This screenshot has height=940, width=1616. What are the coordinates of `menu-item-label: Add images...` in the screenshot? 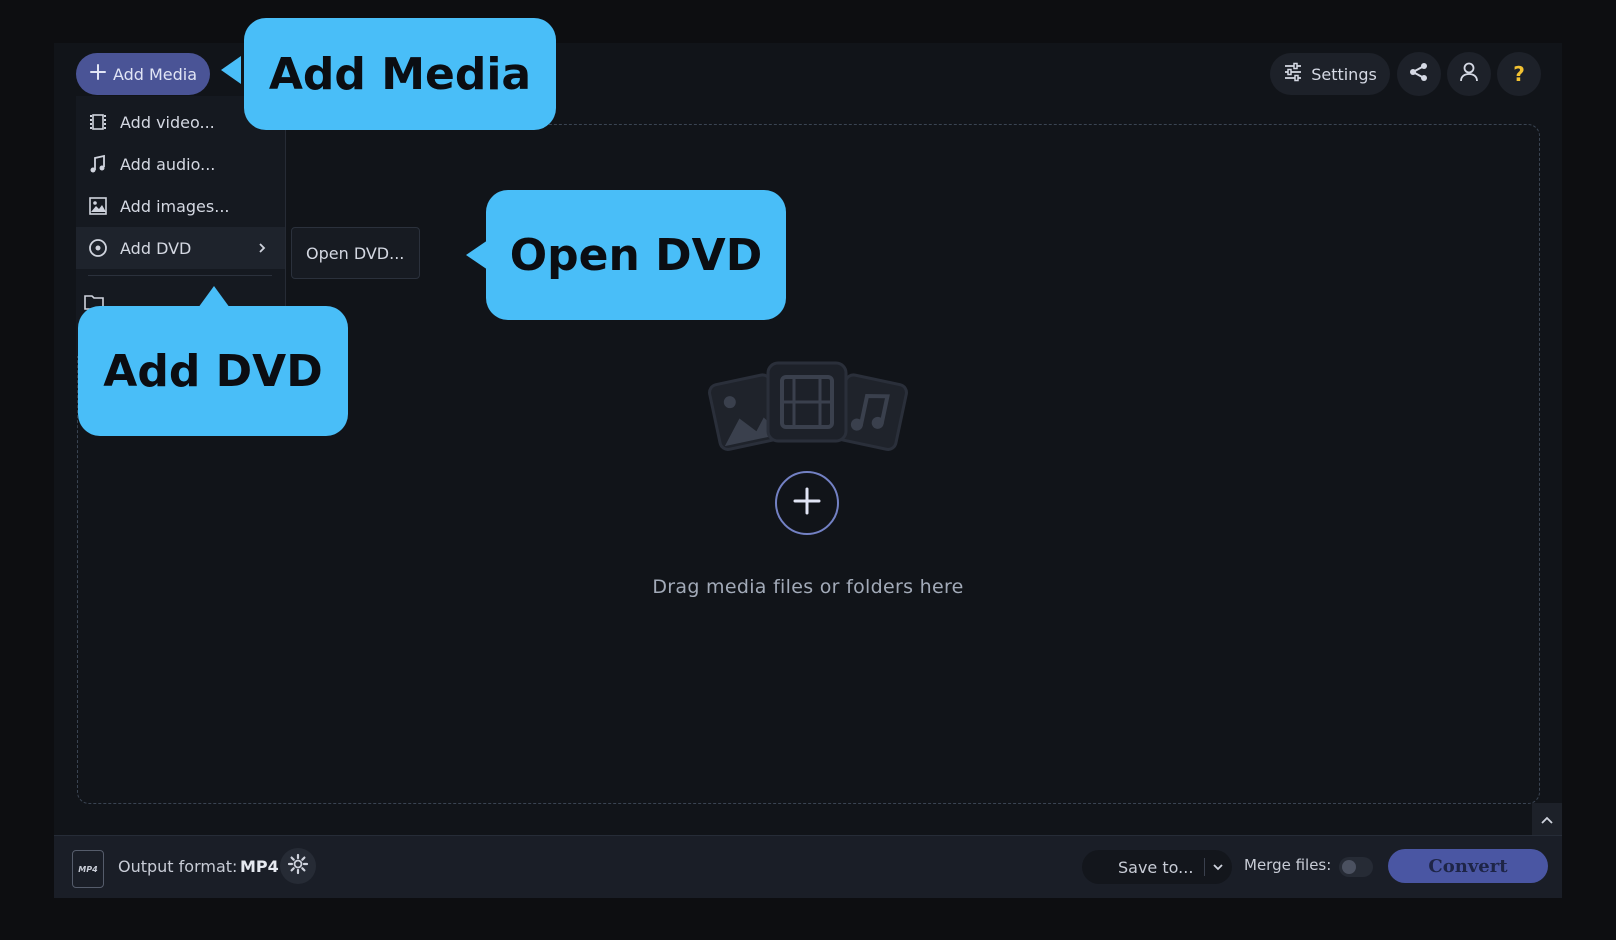 It's located at (175, 206).